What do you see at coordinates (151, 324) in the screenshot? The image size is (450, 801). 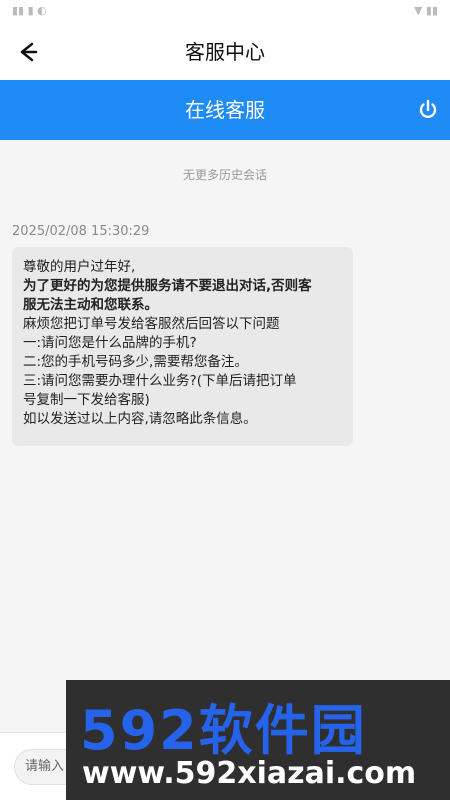 I see `message-line: 麻烦您把订单号发给客服然后回答以下问题` at bounding box center [151, 324].